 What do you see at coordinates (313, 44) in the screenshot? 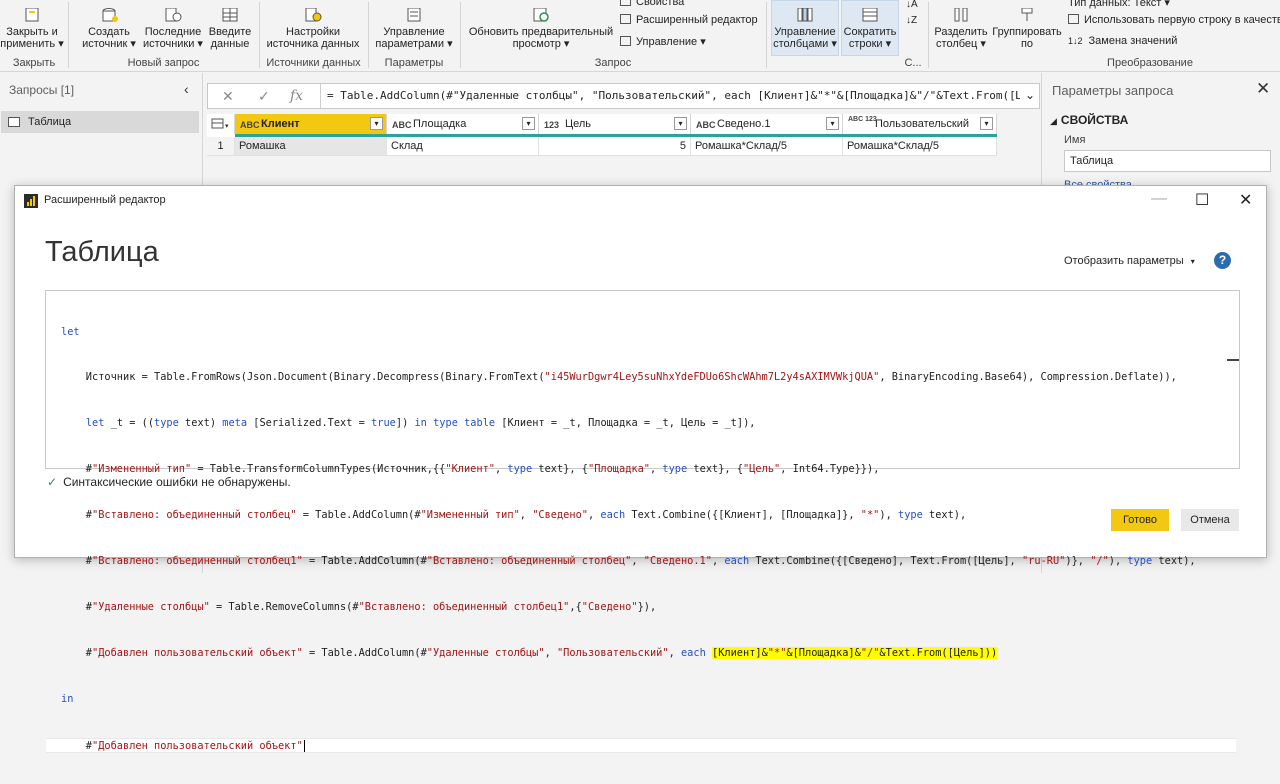
I see `source-settings-label-2: источника данных` at bounding box center [313, 44].